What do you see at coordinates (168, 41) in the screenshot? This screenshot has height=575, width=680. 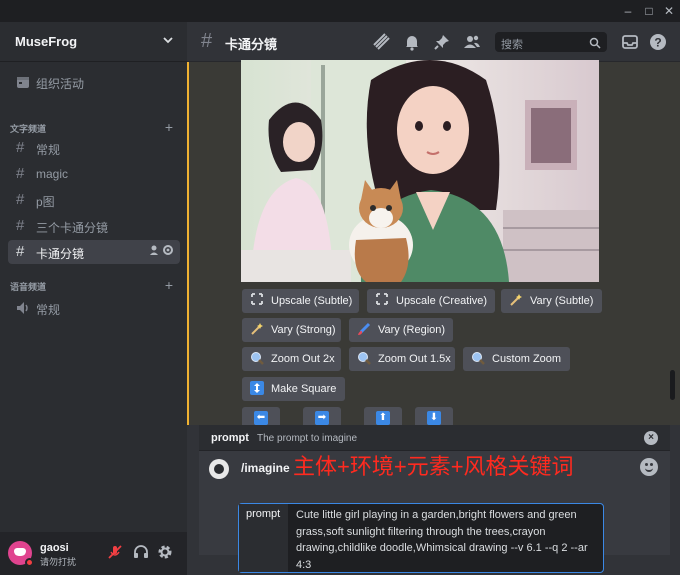 I see `chevron-down-icon` at bounding box center [168, 41].